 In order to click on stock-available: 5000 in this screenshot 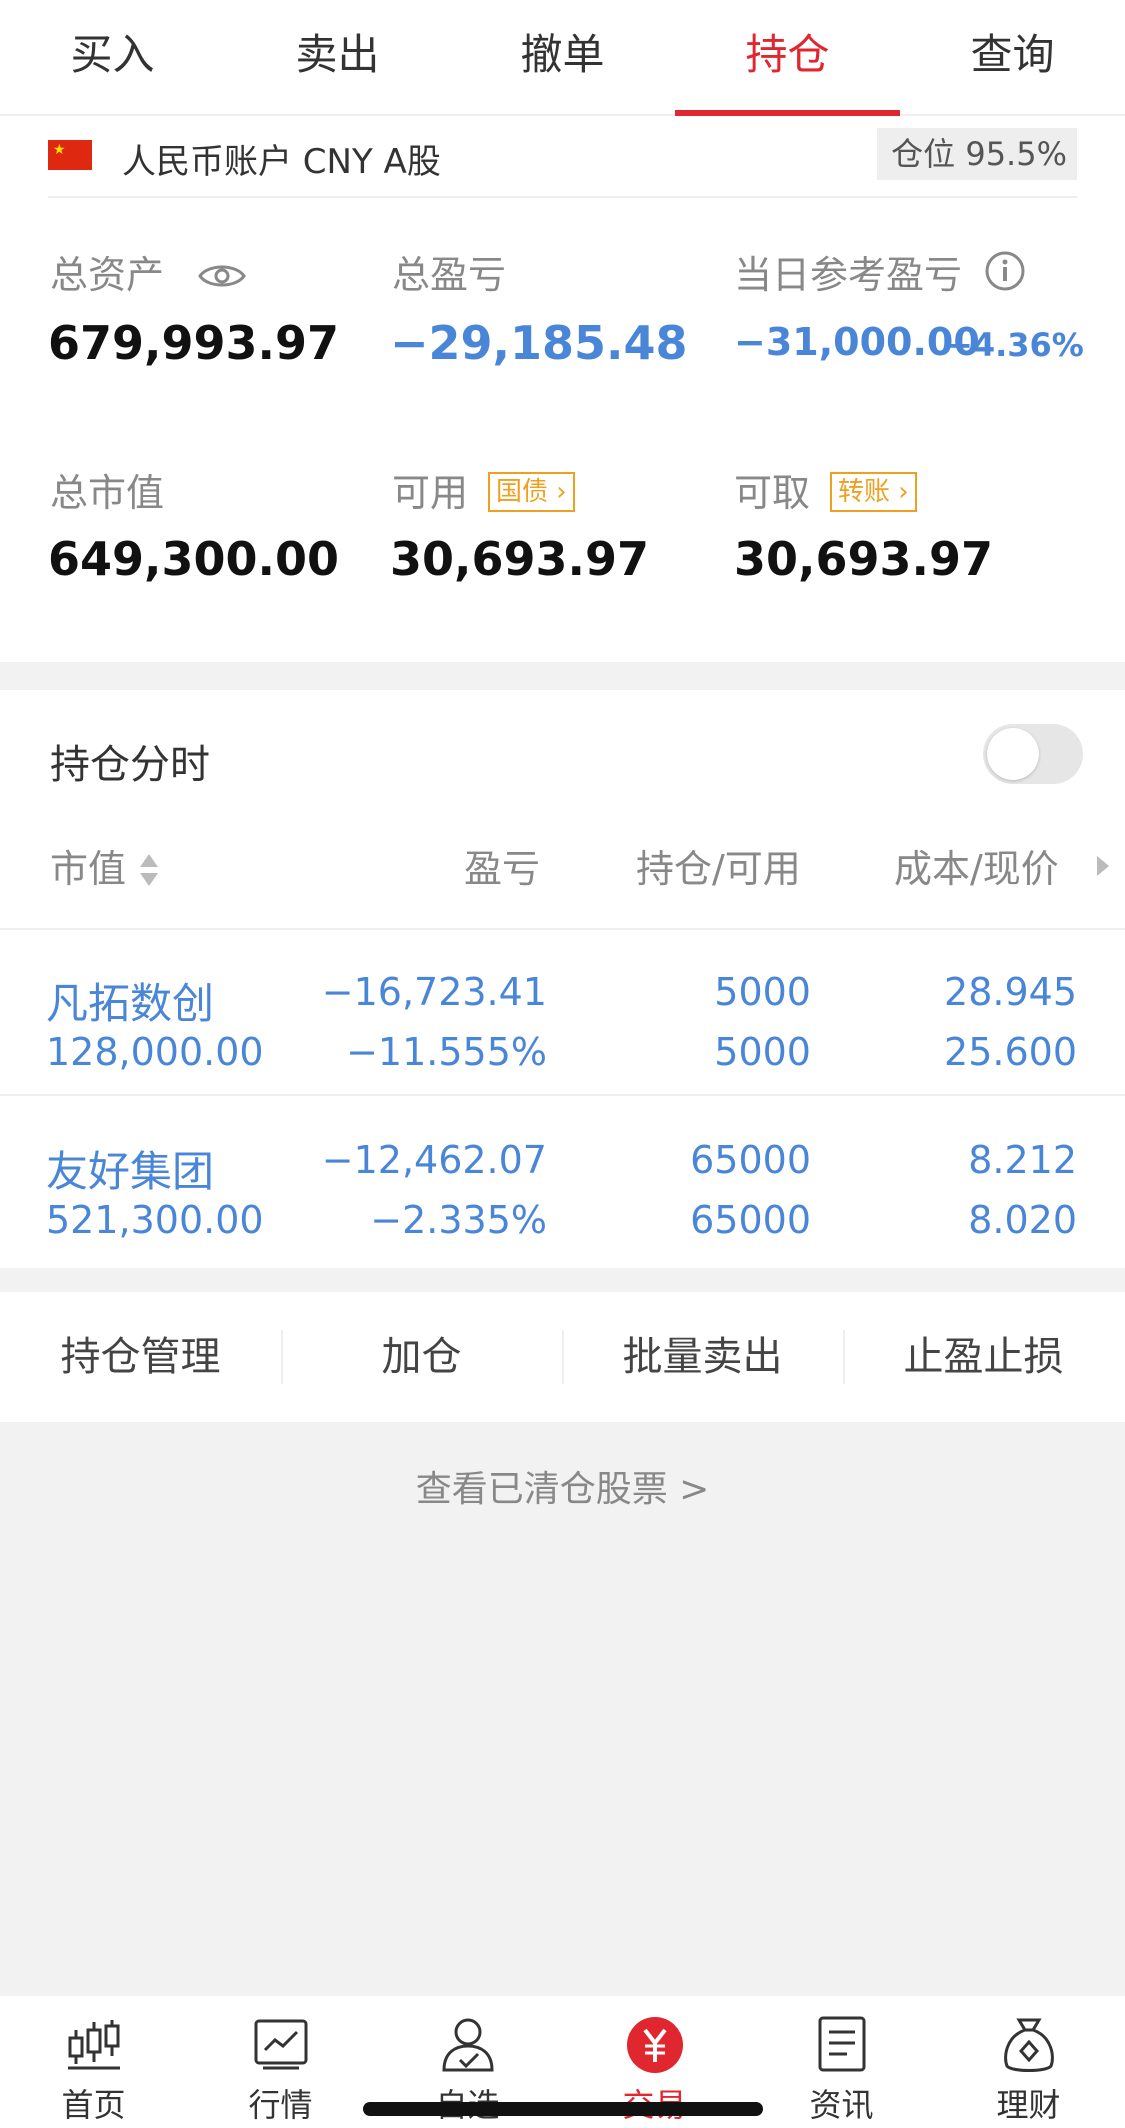, I will do `click(762, 1052)`.